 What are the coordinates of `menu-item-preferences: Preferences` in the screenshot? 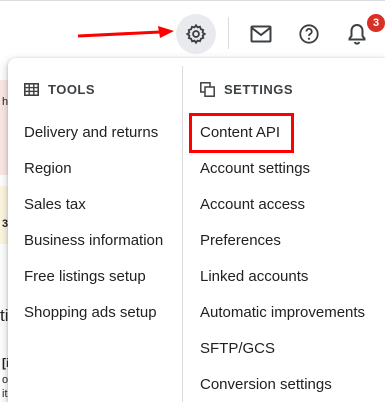 It's located at (240, 240).